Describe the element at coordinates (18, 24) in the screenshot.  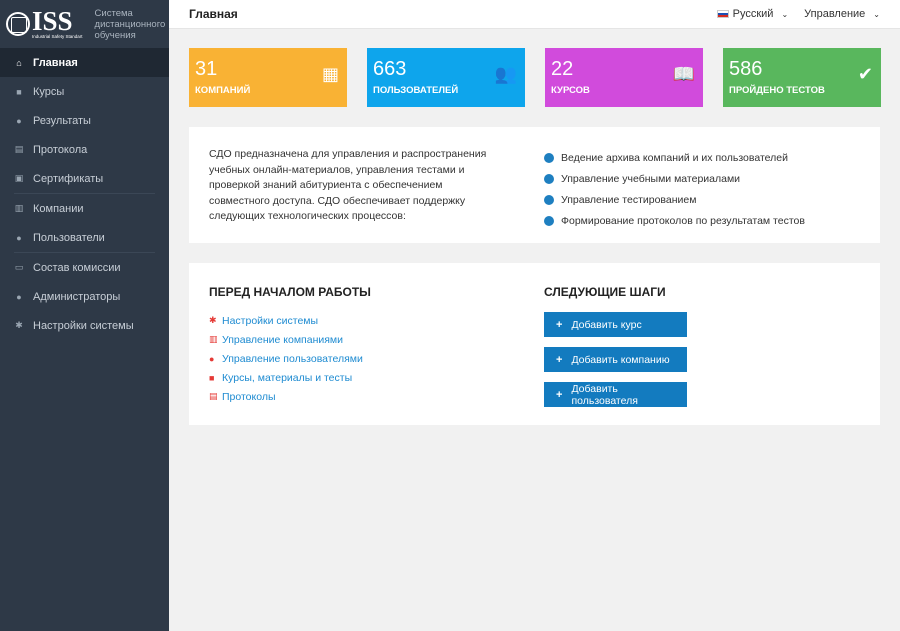
I see `globe-icon` at that location.